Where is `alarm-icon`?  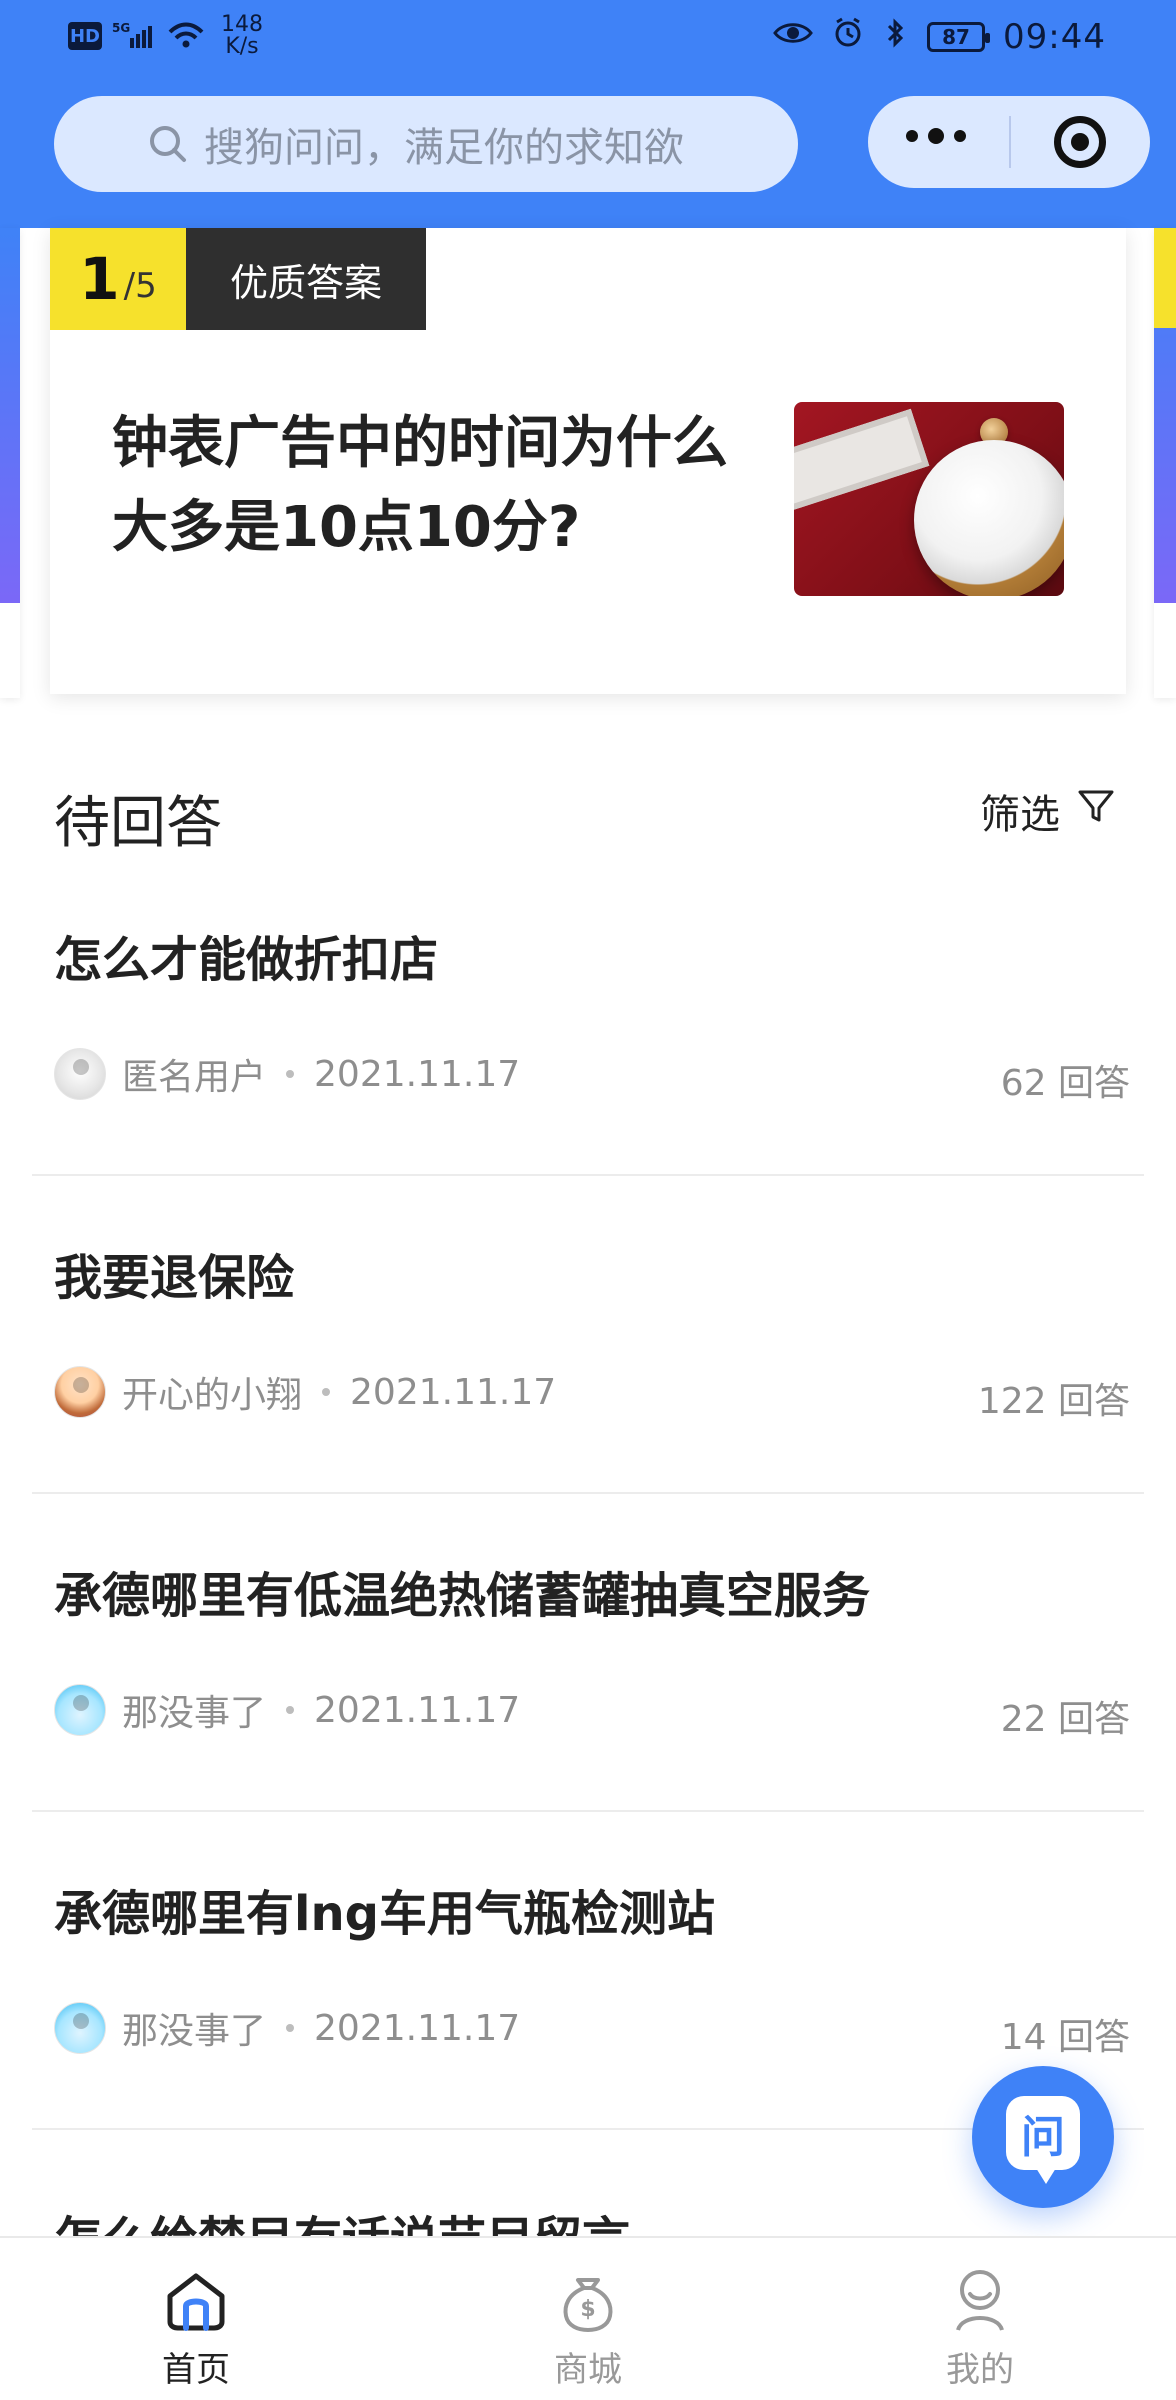
alarm-icon is located at coordinates (848, 37).